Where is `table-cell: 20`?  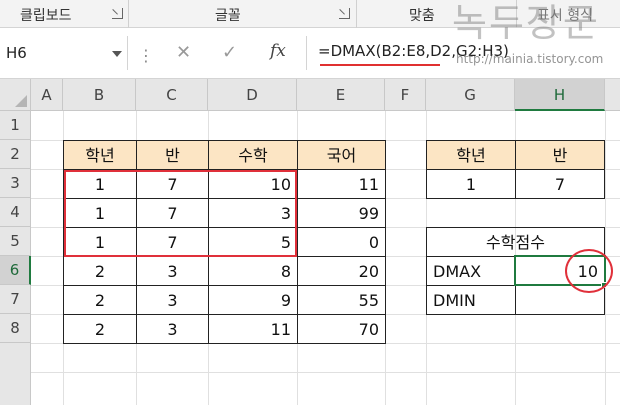 table-cell: 20 is located at coordinates (341, 271).